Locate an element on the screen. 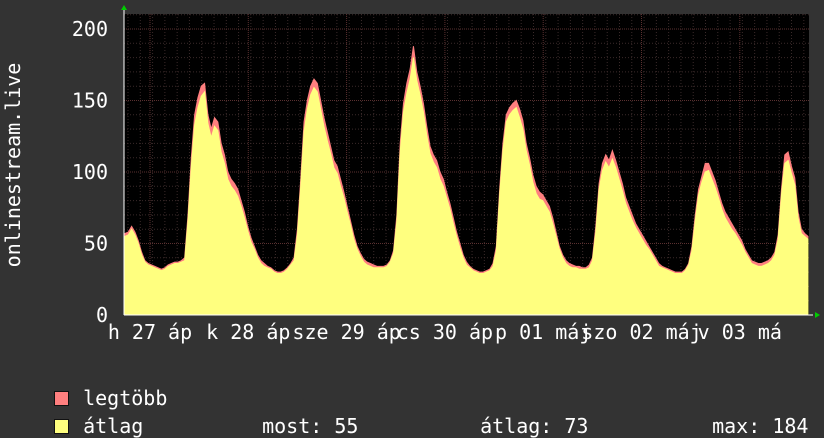 Image resolution: width=824 pixels, height=438 pixels. legend-label-avg: átlag is located at coordinates (113, 426).